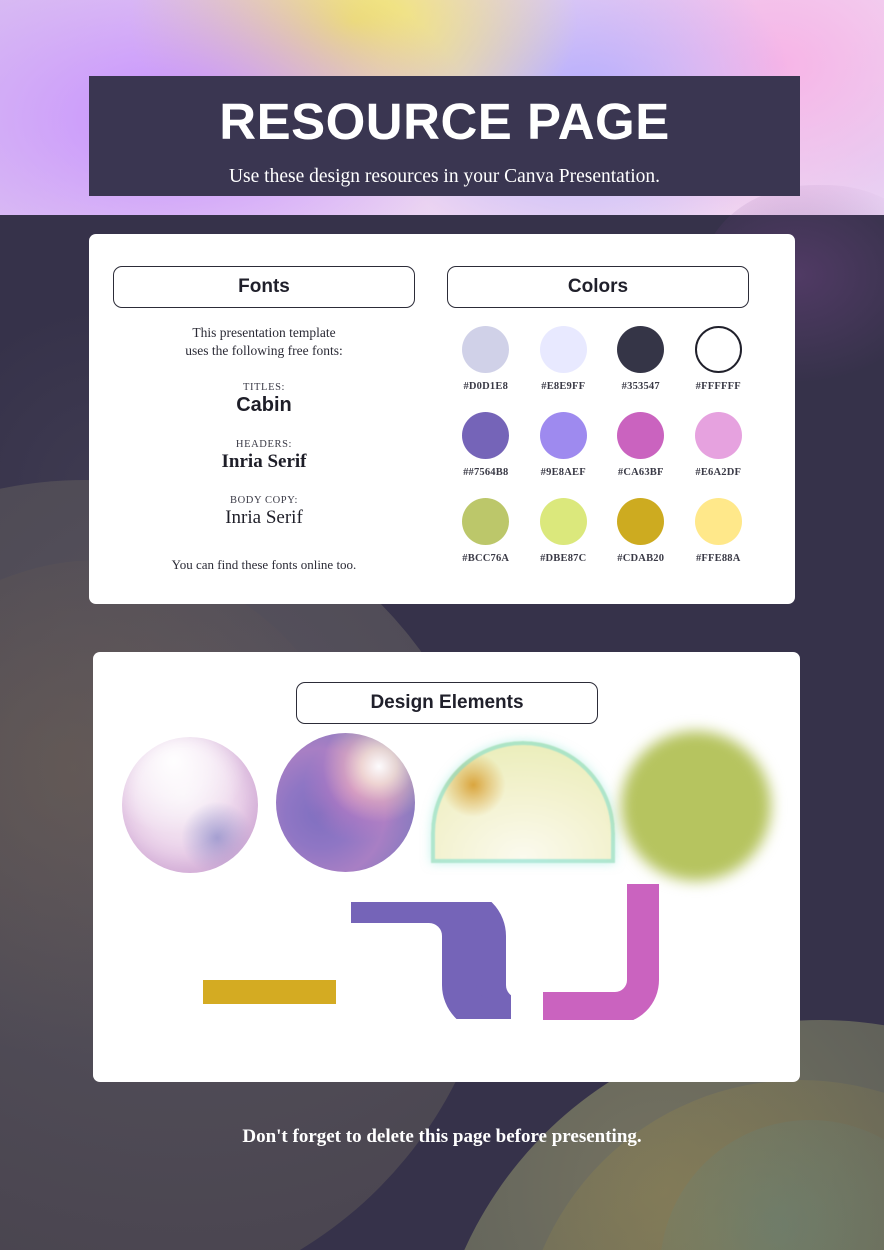 The width and height of the screenshot is (884, 1250). I want to click on color-swatch: #FFE88A, so click(719, 531).